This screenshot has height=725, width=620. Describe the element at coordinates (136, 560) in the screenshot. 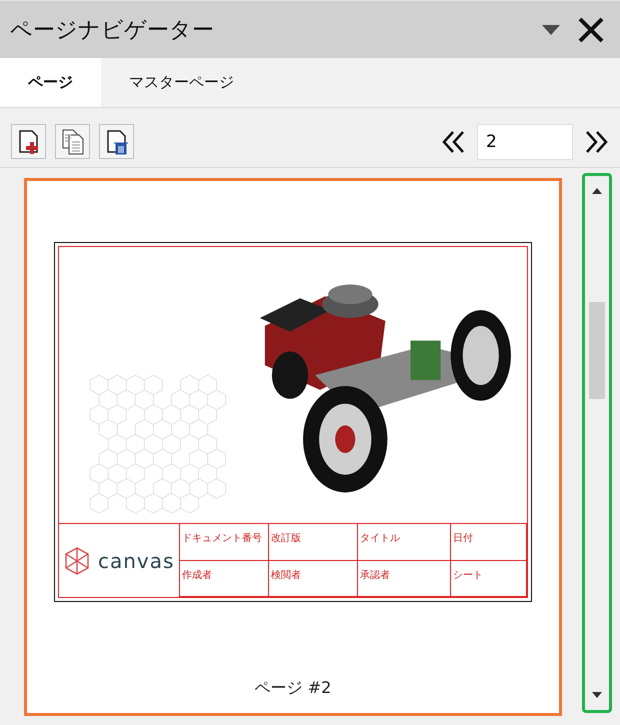

I see `logo-text: canvas` at that location.